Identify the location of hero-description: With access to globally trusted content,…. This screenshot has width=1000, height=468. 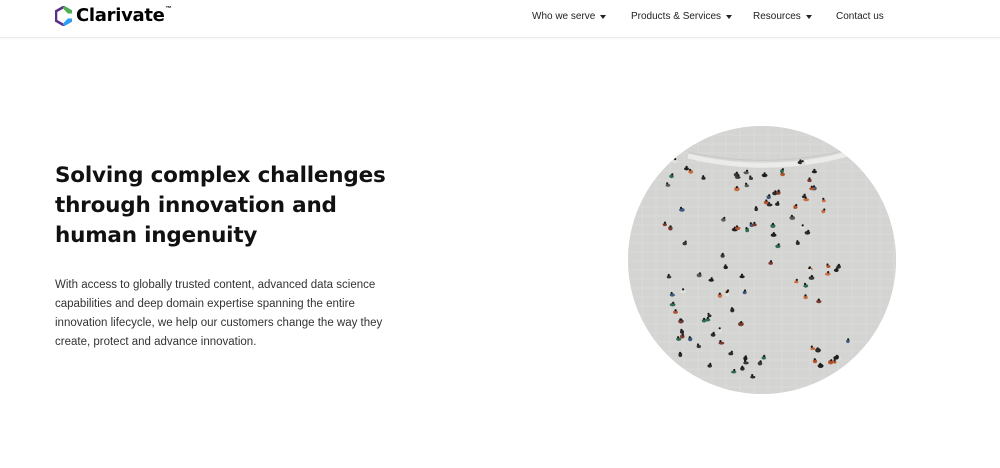
(219, 313).